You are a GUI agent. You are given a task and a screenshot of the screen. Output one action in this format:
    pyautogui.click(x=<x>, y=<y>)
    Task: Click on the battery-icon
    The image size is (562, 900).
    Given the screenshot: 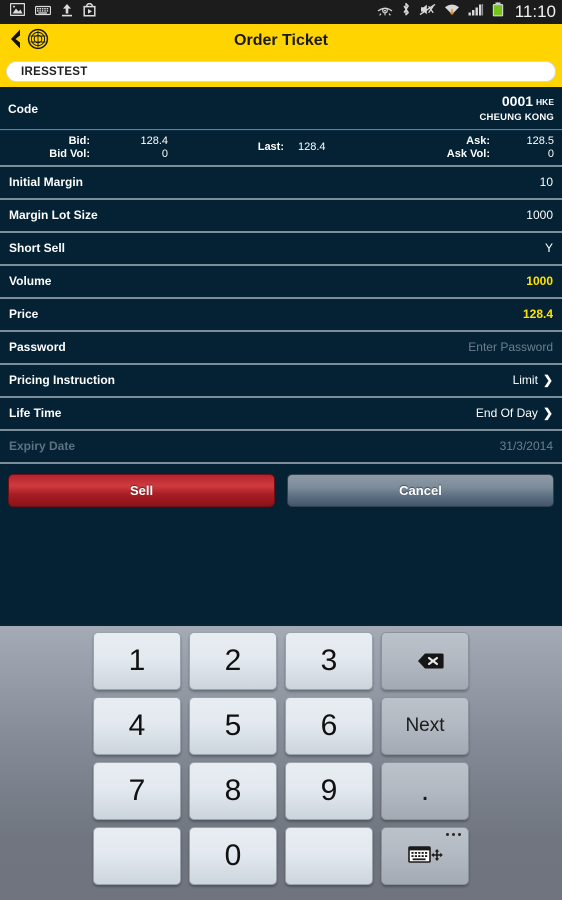 What is the action you would take?
    pyautogui.click(x=498, y=12)
    